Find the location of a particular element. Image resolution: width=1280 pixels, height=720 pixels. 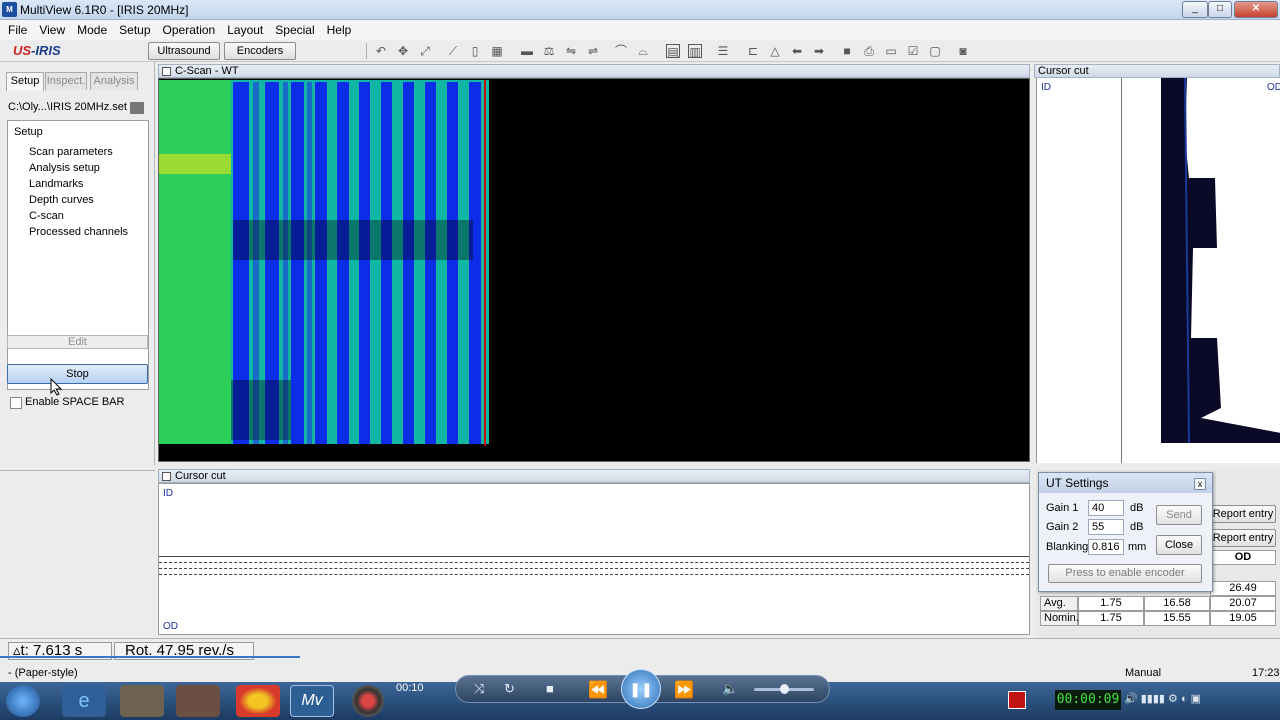

right-arrow-icon: ➡ is located at coordinates (819, 51).